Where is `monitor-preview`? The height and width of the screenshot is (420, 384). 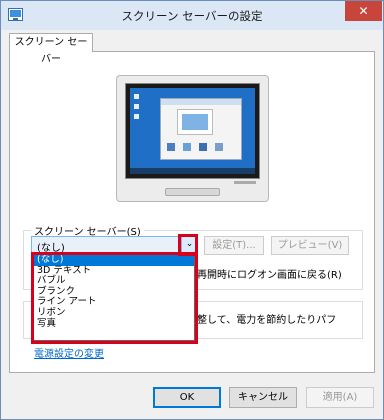
monitor-preview is located at coordinates (192, 138).